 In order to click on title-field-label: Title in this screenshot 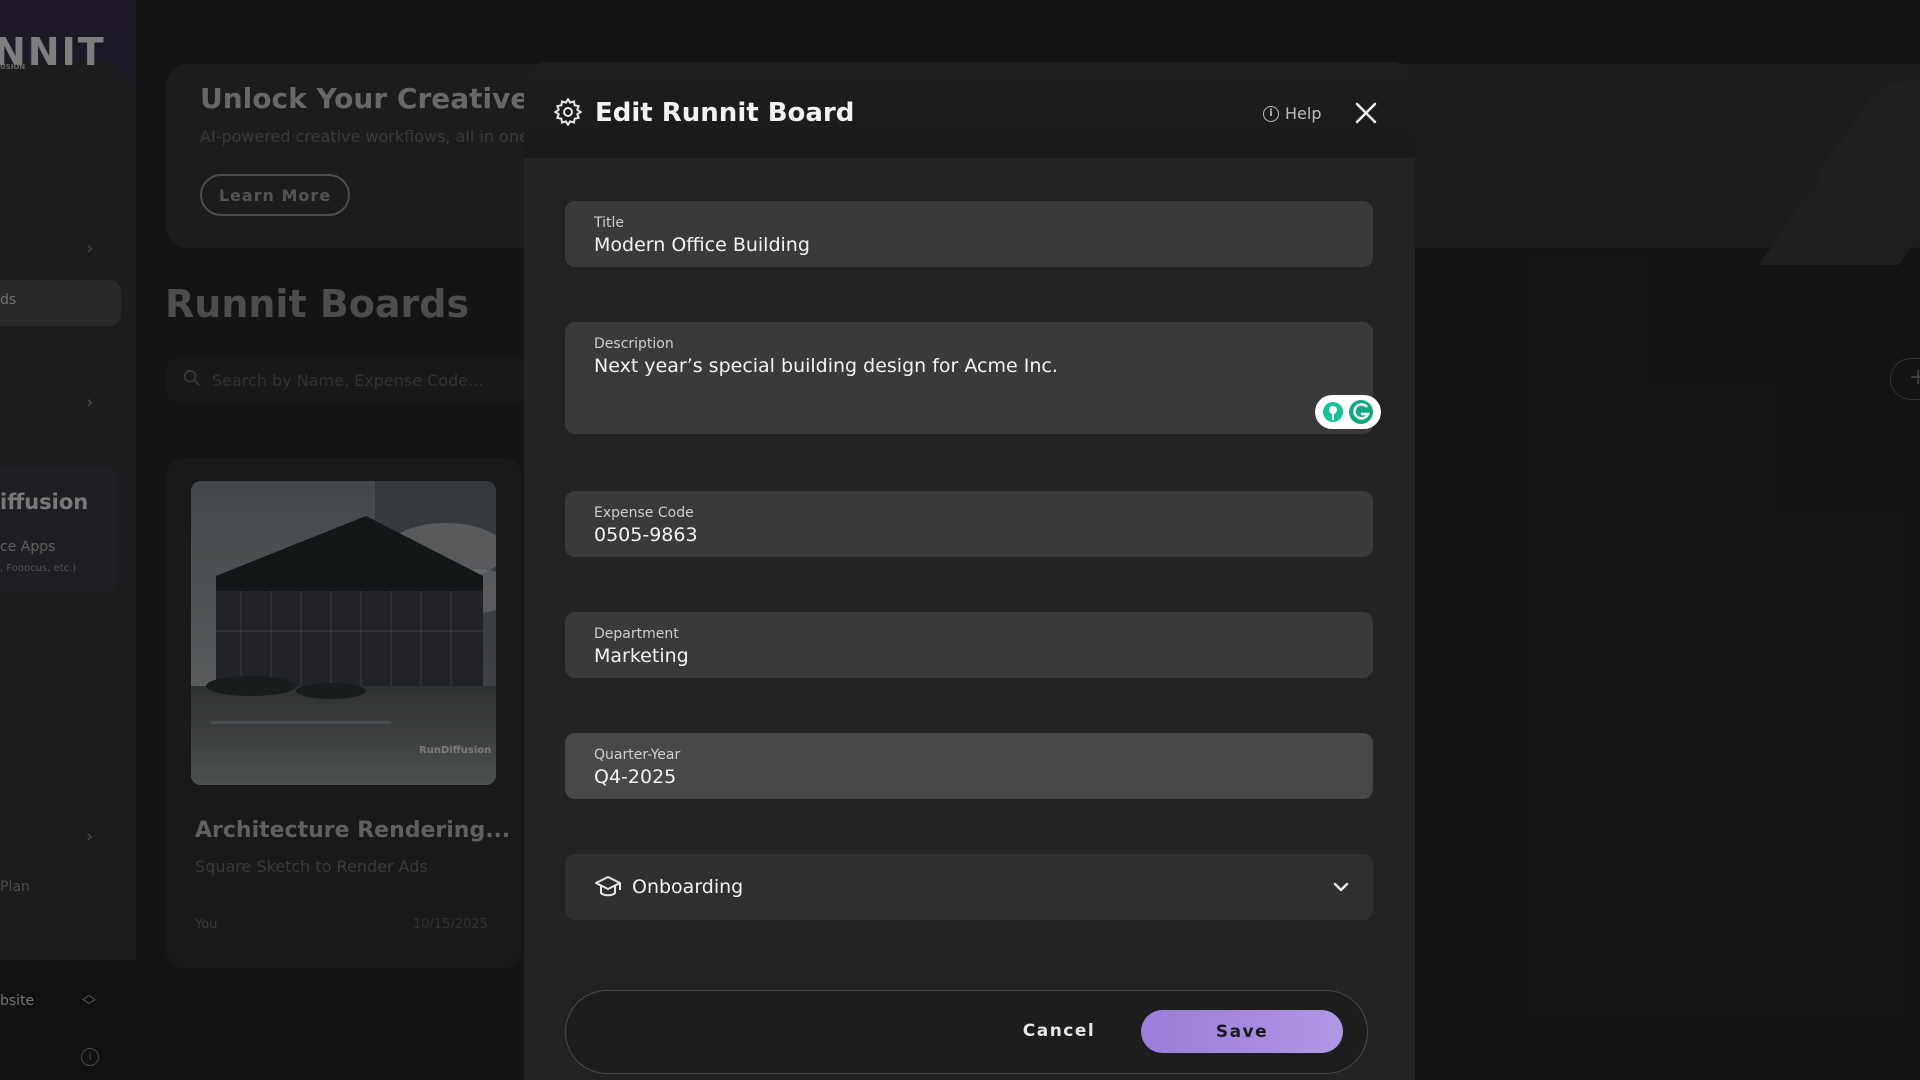, I will do `click(609, 223)`.